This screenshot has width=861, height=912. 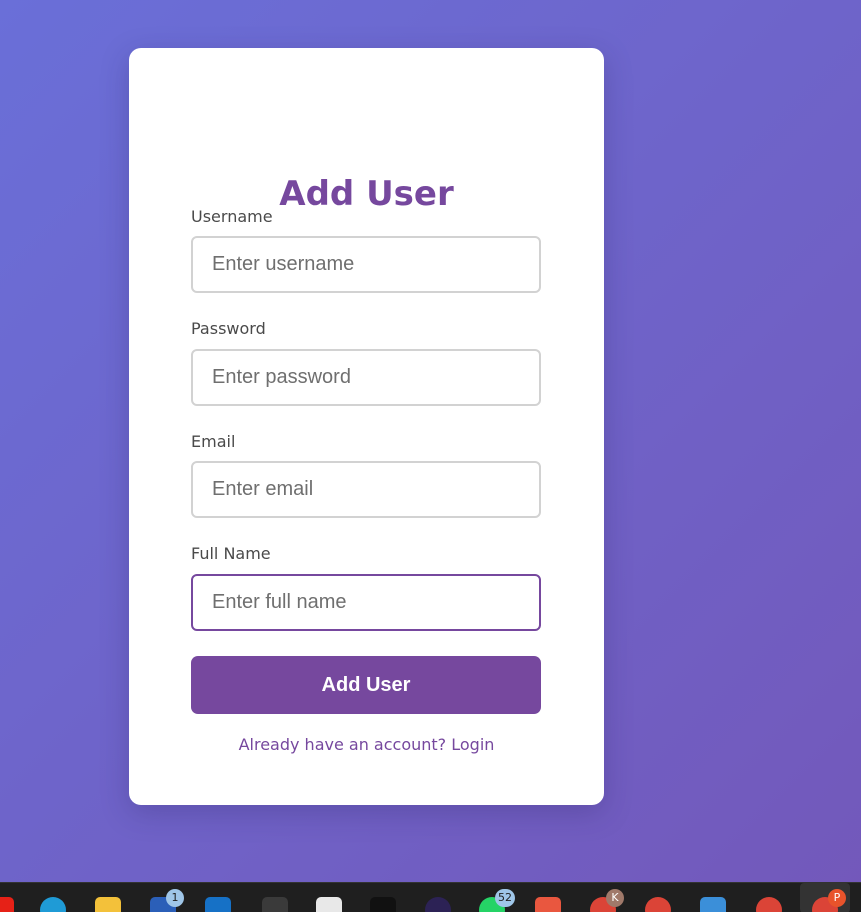 I want to click on notification-badge: P, so click(x=837, y=898).